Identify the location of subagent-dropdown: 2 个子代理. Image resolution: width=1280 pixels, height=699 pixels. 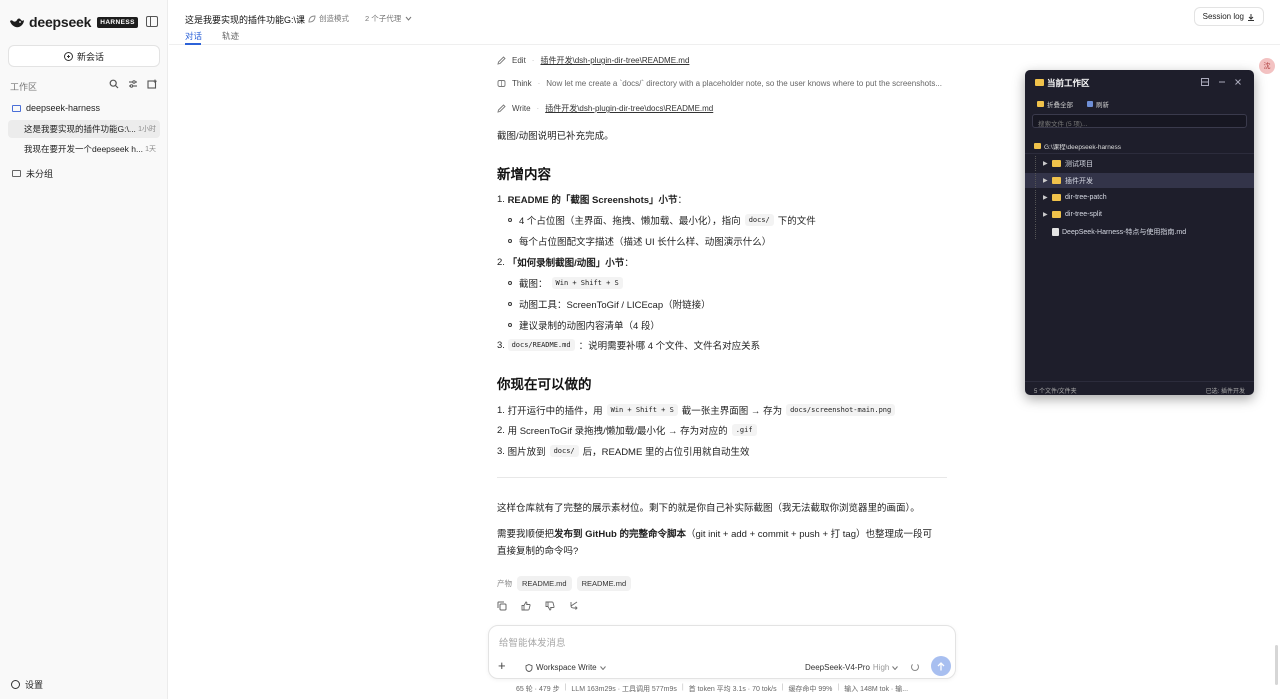
(388, 18).